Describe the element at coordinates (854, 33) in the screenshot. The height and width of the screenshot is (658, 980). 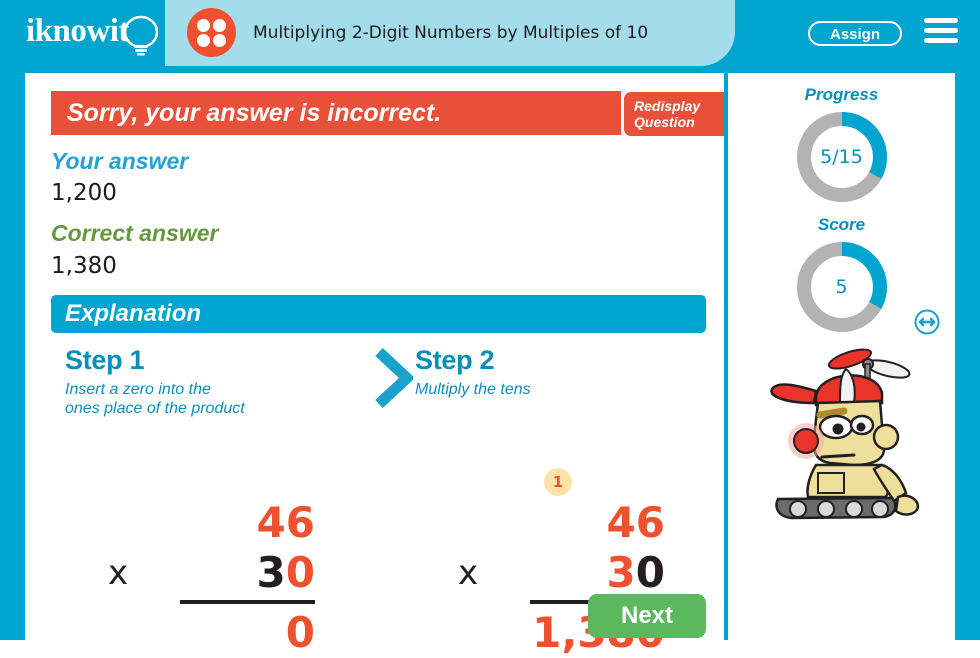
I see `assign-button: Assign` at that location.